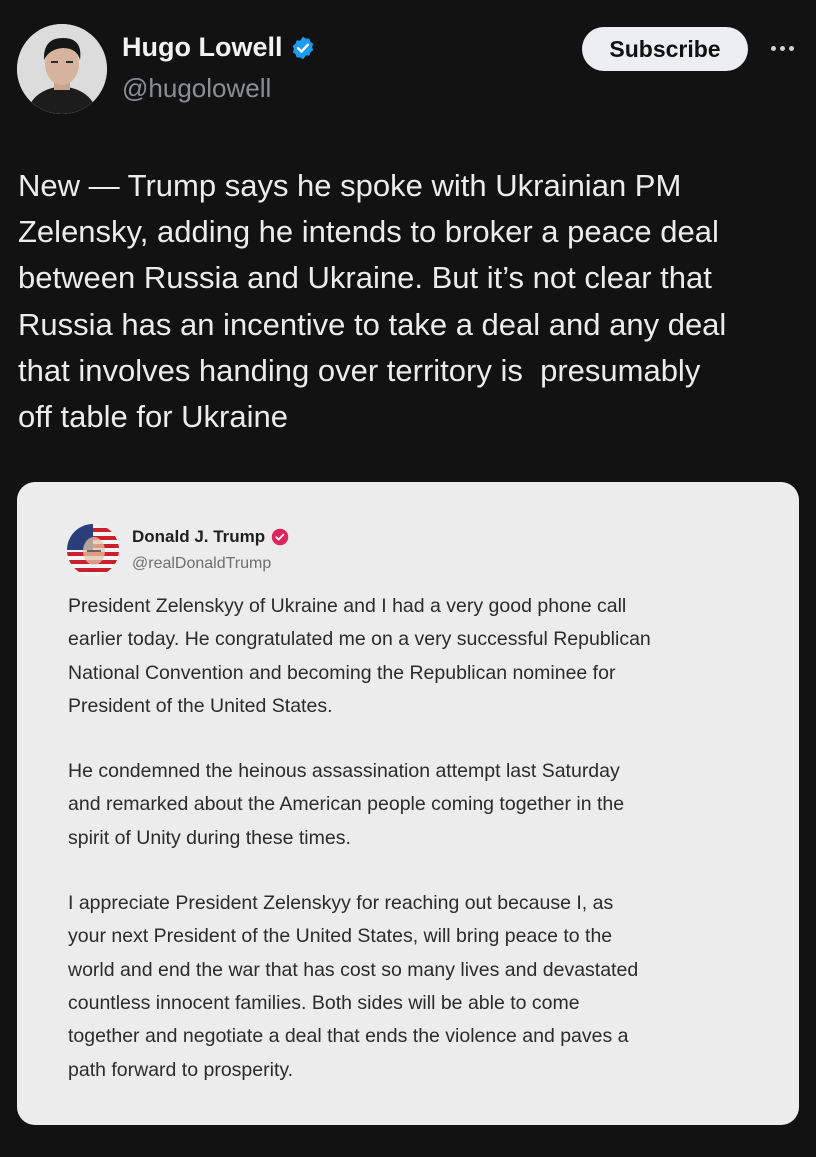  I want to click on author-handle: @hugolowell, so click(196, 88).